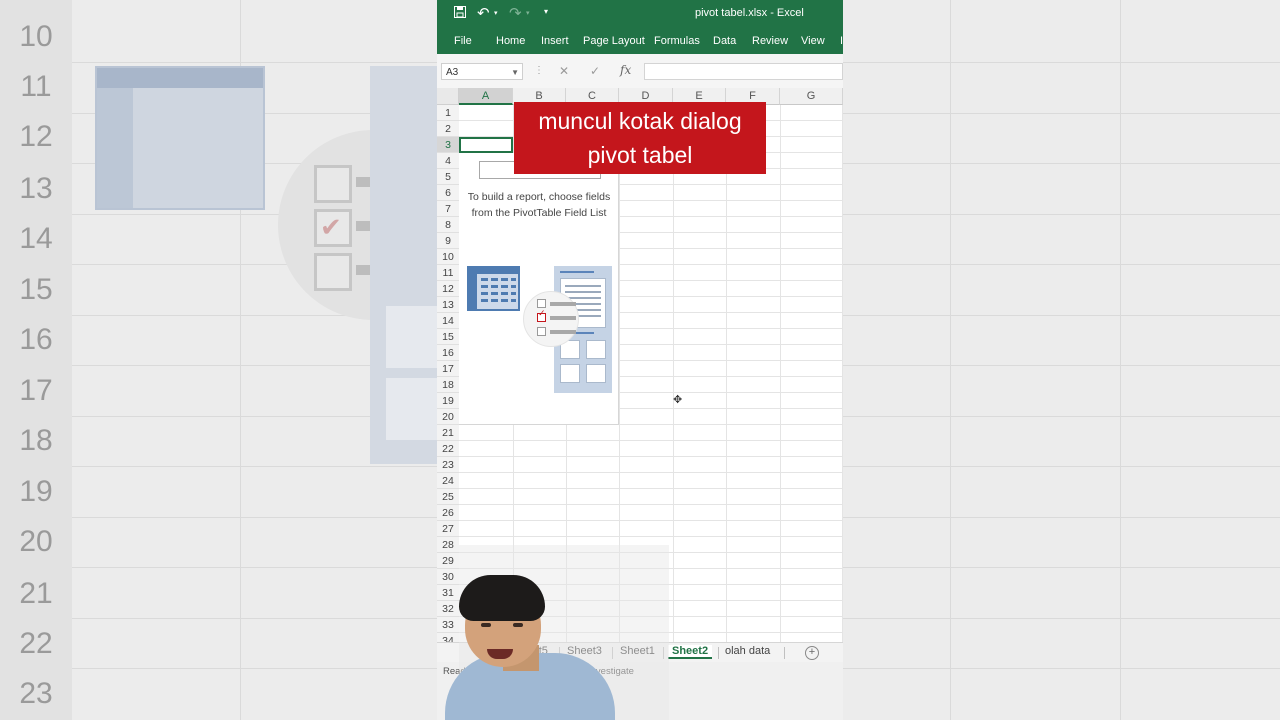  Describe the element at coordinates (493, 288) in the screenshot. I see `pivot-table-icon` at that location.